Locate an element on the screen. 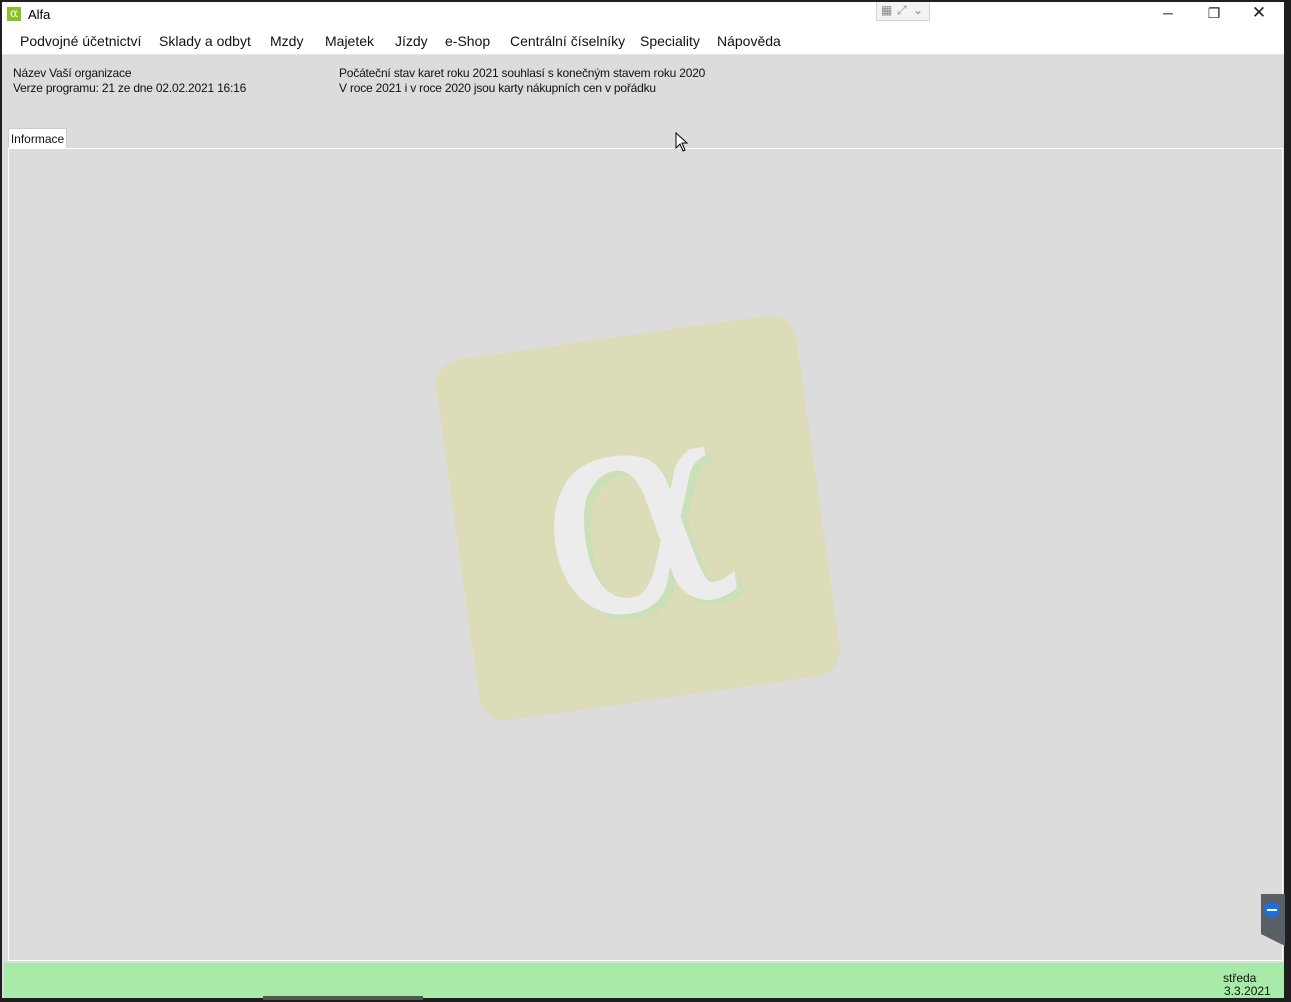  status-bar: středa 3.3.2021 is located at coordinates (644, 980).